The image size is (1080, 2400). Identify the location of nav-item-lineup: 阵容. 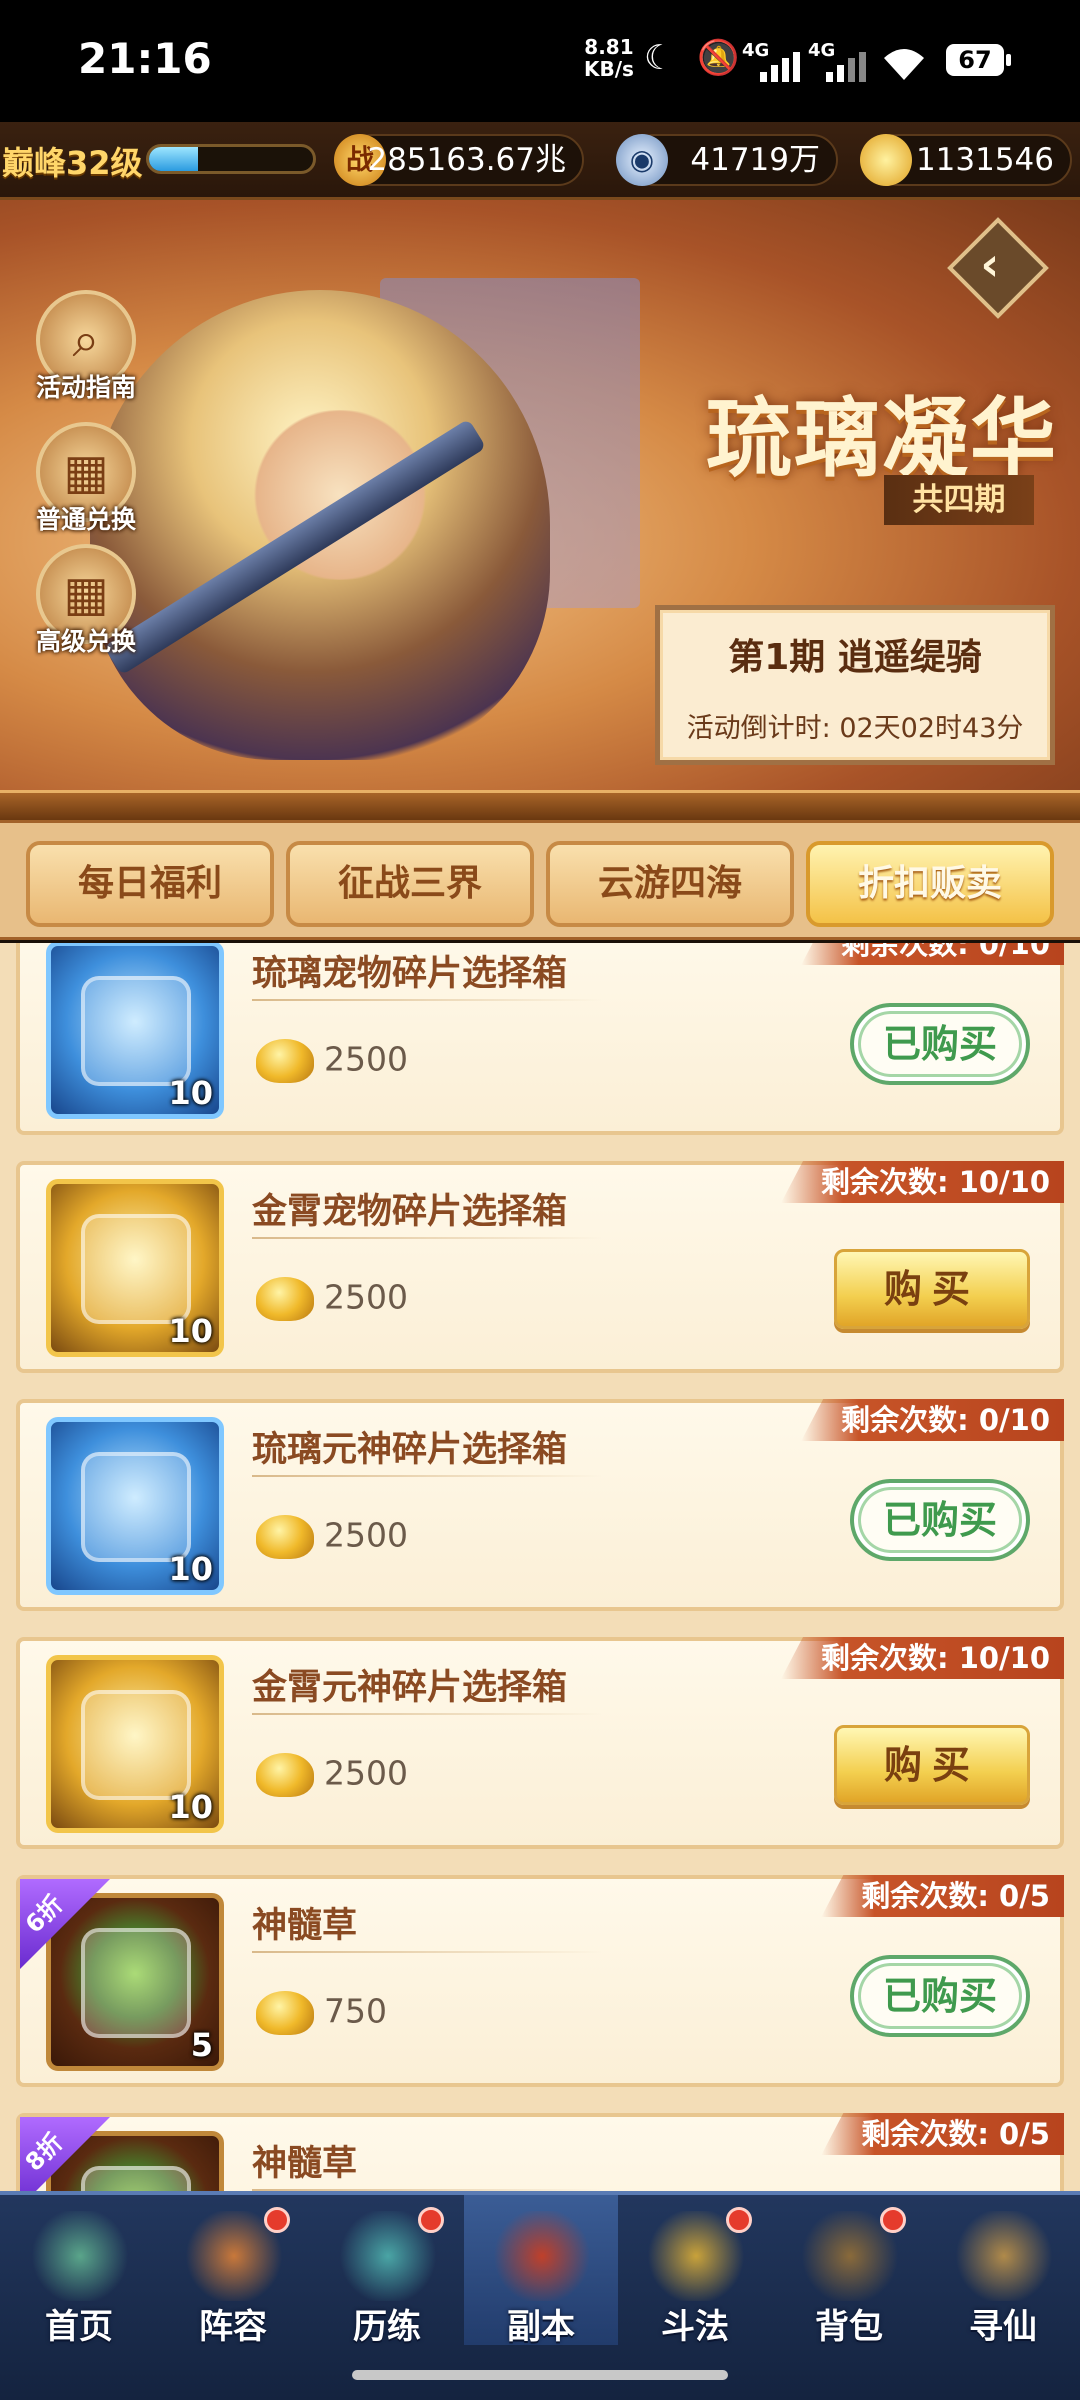
(233, 2271).